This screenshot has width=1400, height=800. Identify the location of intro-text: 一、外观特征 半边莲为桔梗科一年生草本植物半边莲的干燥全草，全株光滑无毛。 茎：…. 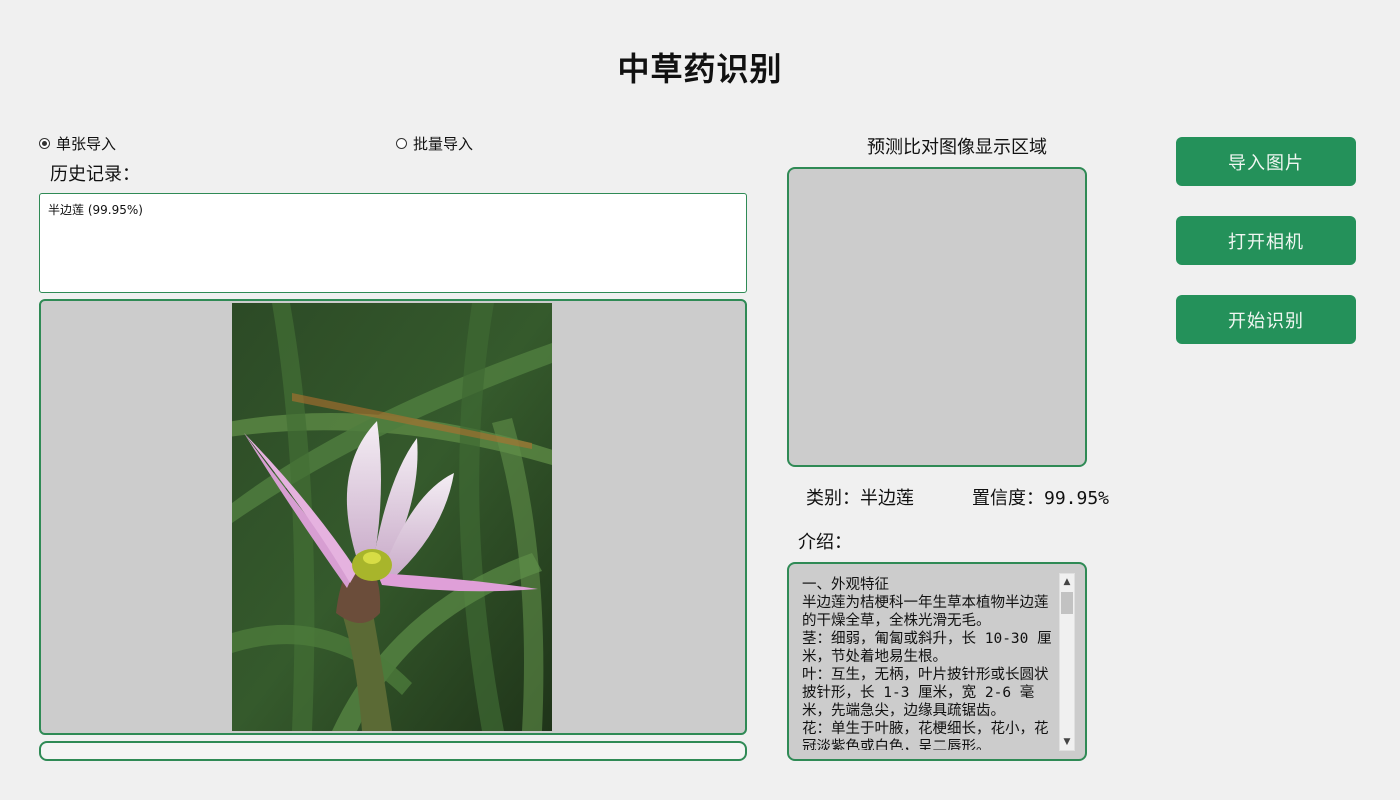
(929, 663).